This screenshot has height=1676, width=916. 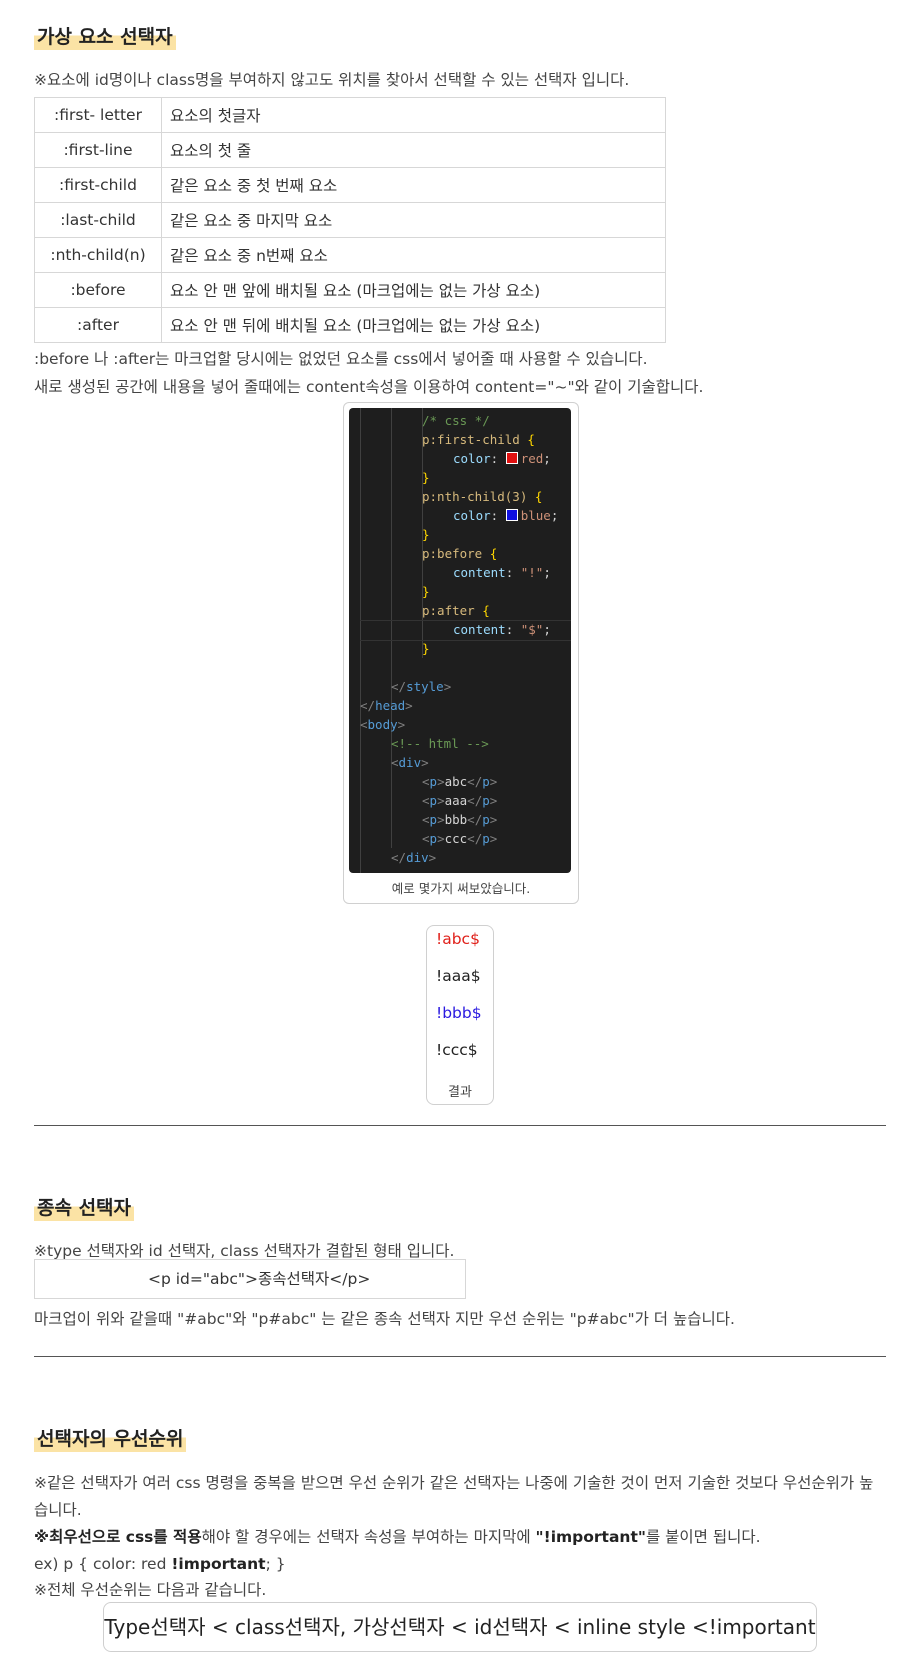 I want to click on code-line: p:nth-child(3) {, so click(x=482, y=496).